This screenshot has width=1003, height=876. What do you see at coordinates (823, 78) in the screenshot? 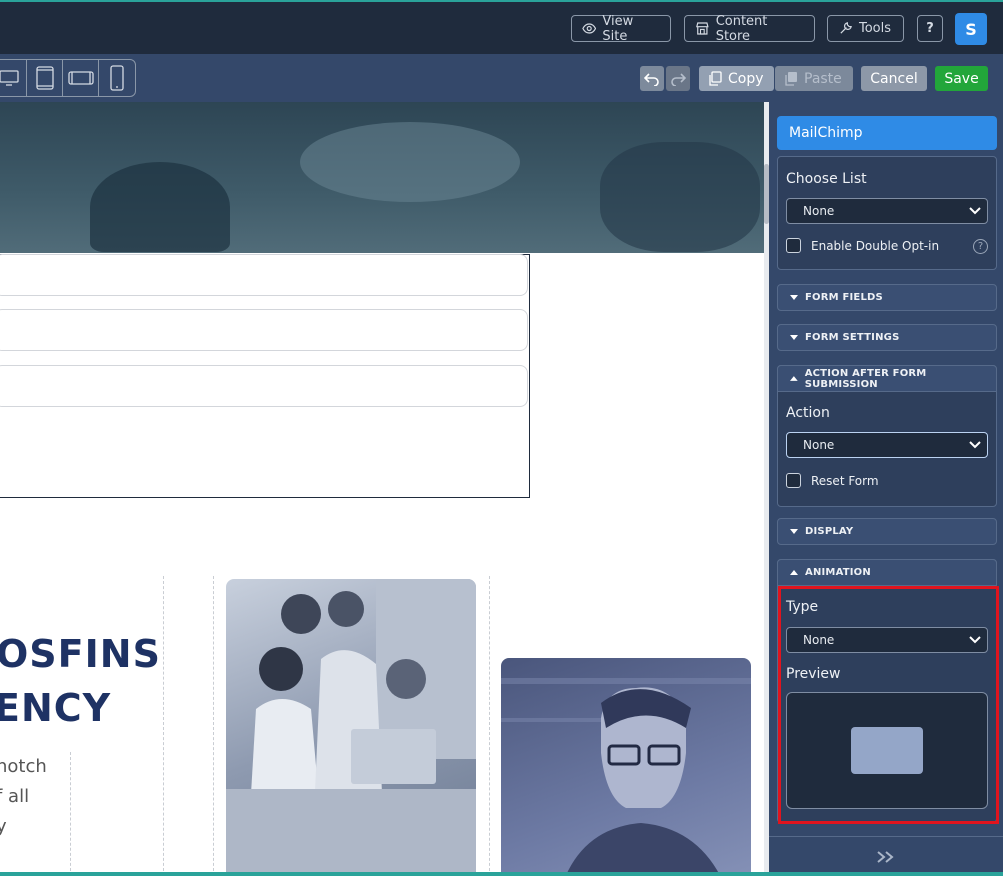
I see `paste-label: Paste` at bounding box center [823, 78].